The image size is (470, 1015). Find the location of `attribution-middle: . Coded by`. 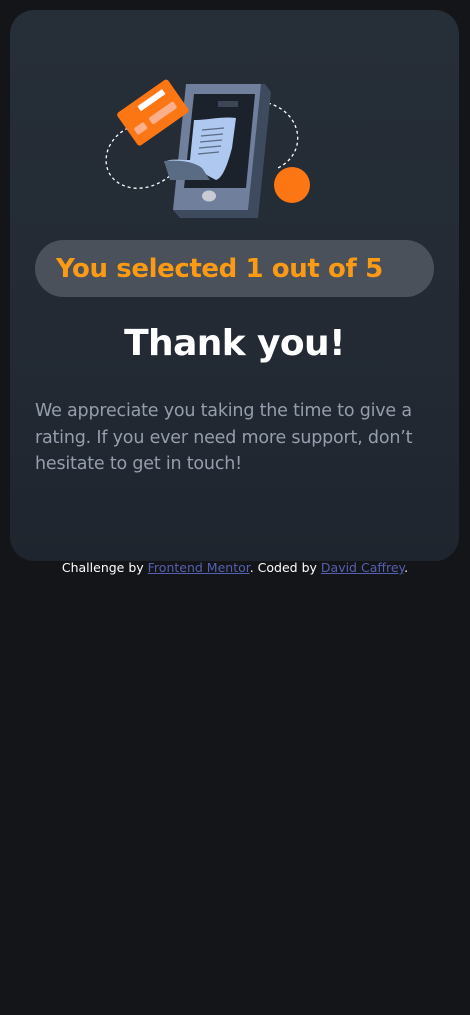

attribution-middle: . Coded by is located at coordinates (285, 567).